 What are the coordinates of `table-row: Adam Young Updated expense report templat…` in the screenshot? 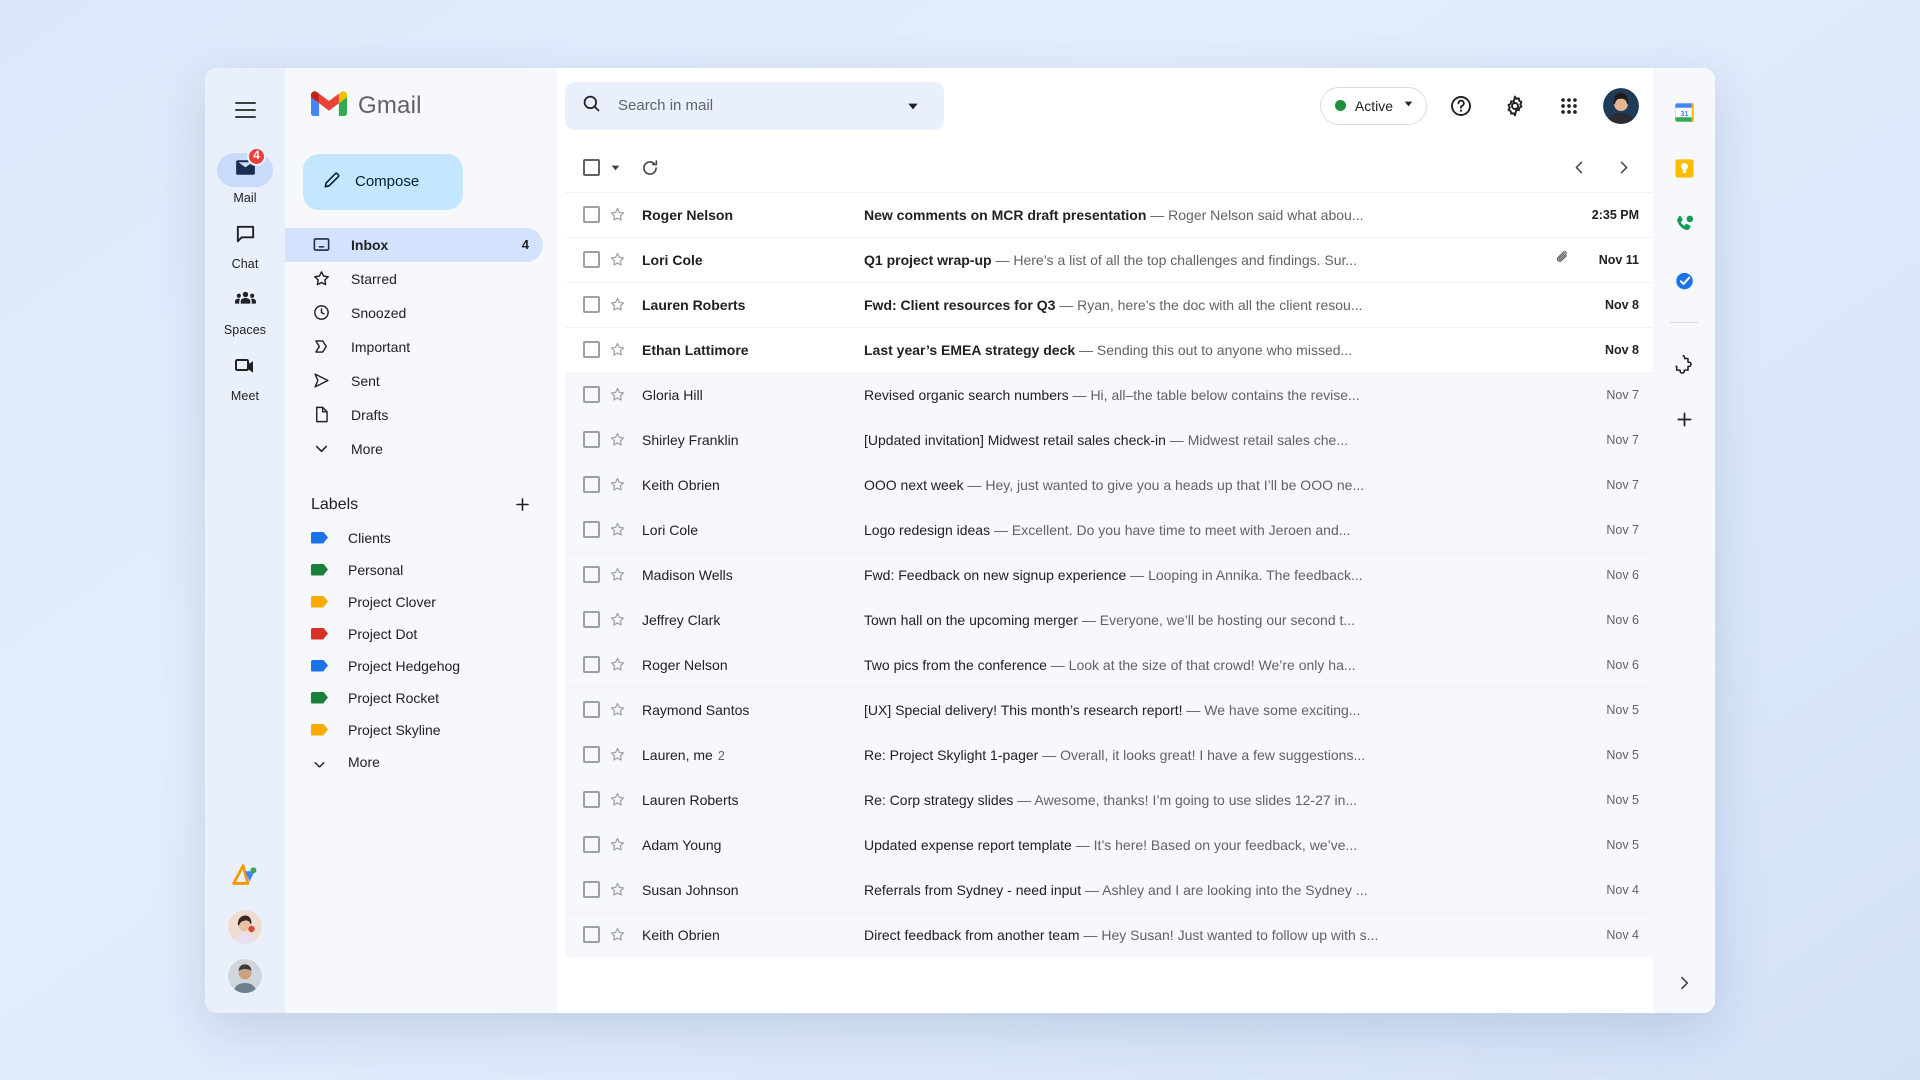 It's located at (1109, 844).